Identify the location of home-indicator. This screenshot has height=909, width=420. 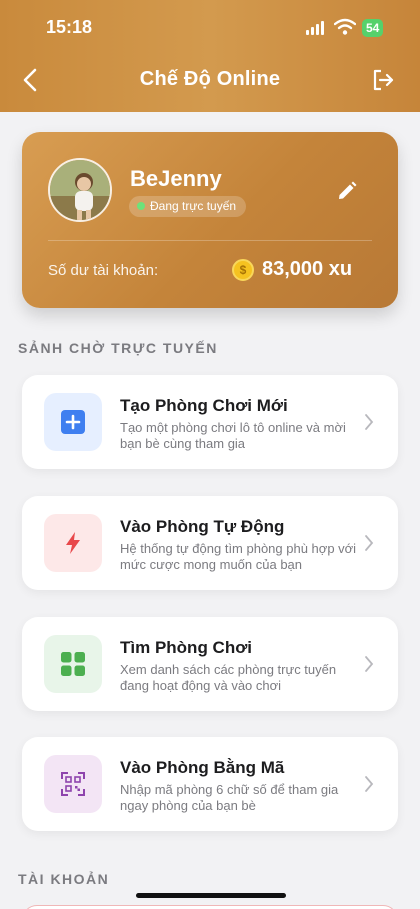
(211, 895).